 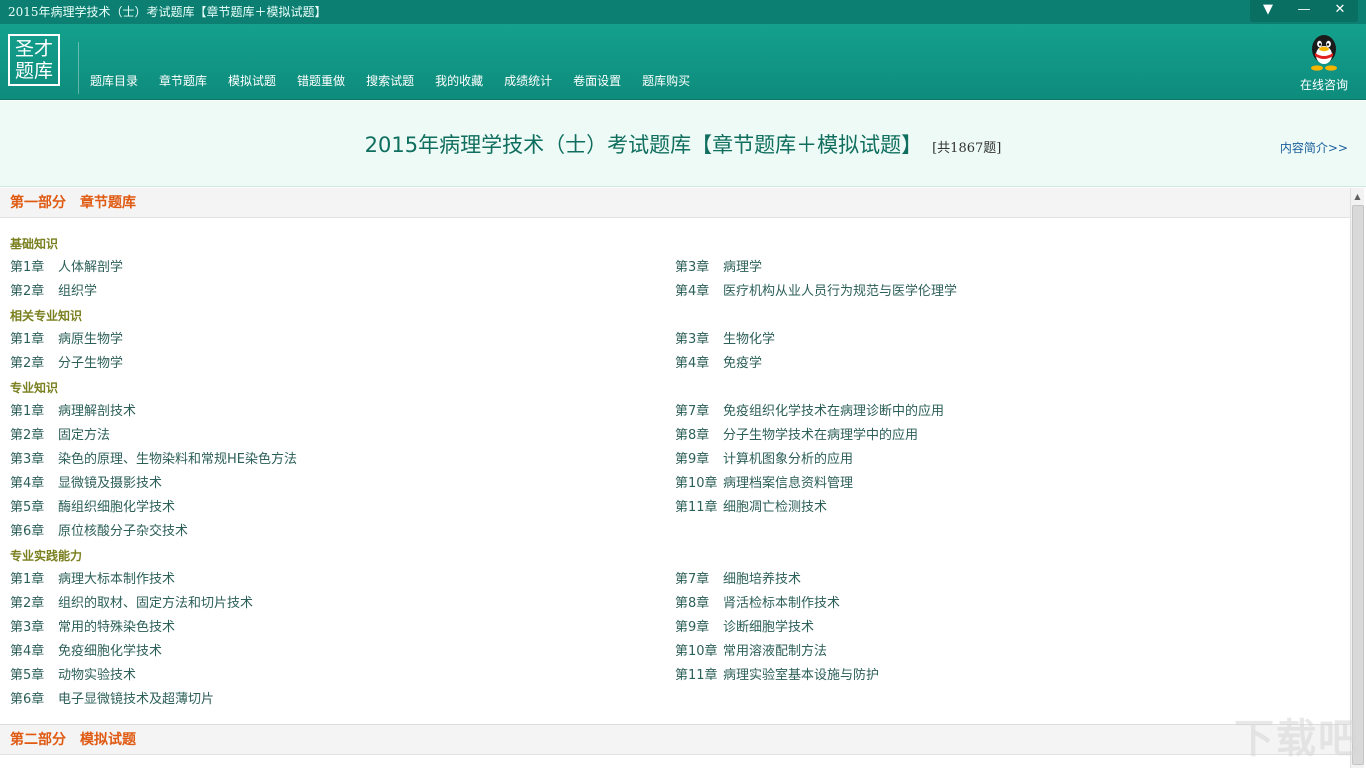 I want to click on bank-title: 2015年病理学技术（士）考试题库【章节题库＋模拟试题】 [共1867题], so click(x=683, y=144).